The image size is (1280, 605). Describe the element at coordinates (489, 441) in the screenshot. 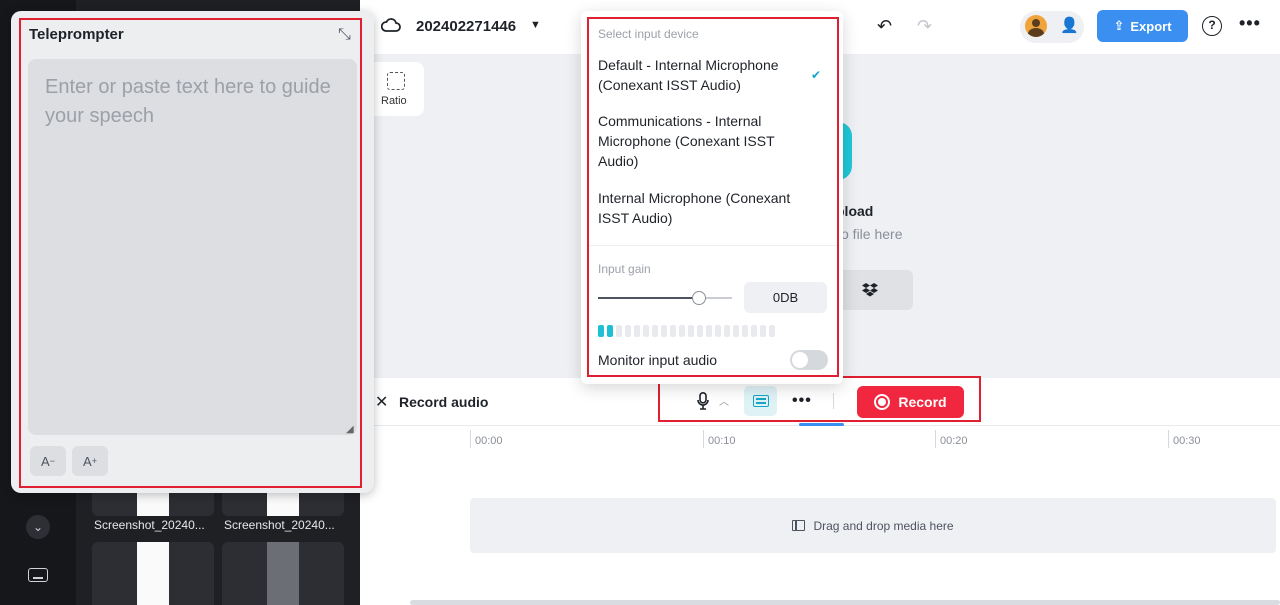

I see `timeline-tick-label: 00:00` at that location.